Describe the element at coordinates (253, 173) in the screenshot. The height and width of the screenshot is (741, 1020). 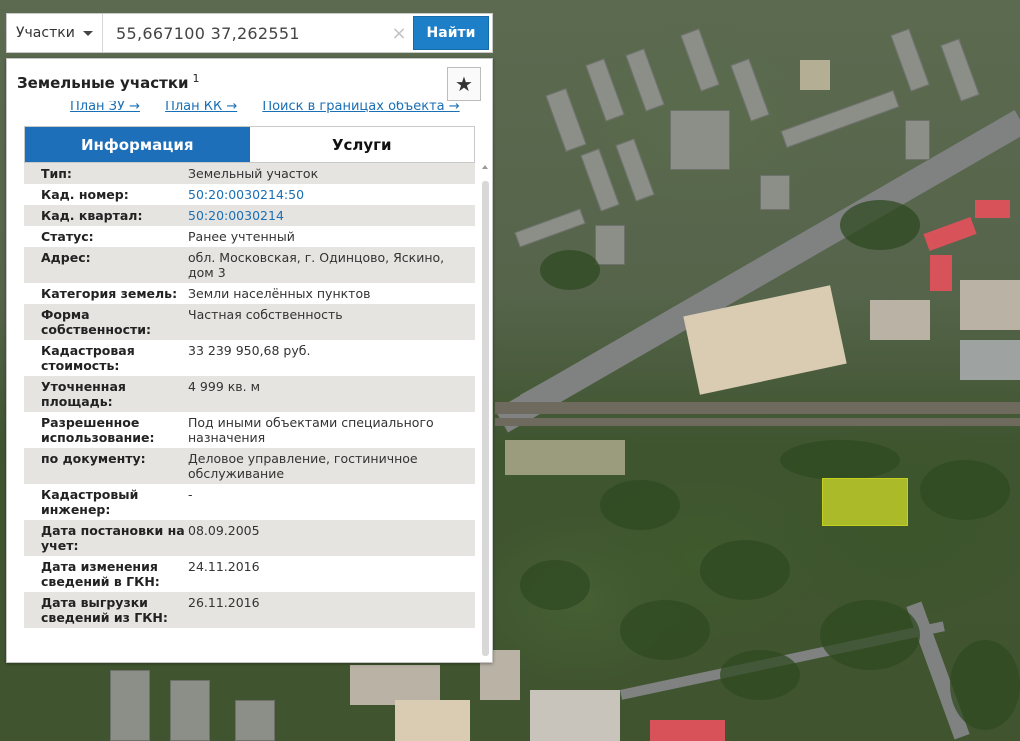
I see `row-value: Земельный участок` at that location.